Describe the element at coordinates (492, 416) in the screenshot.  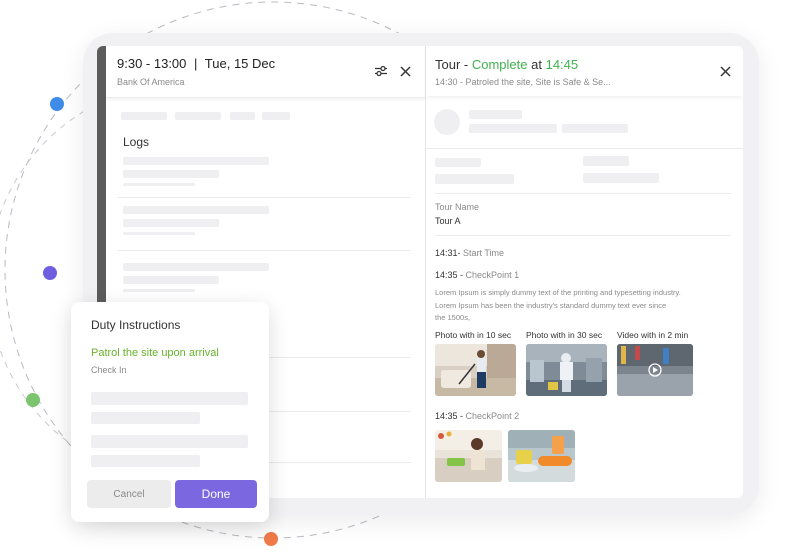
I see `checkpoint2-label: CheckPoint 2` at that location.